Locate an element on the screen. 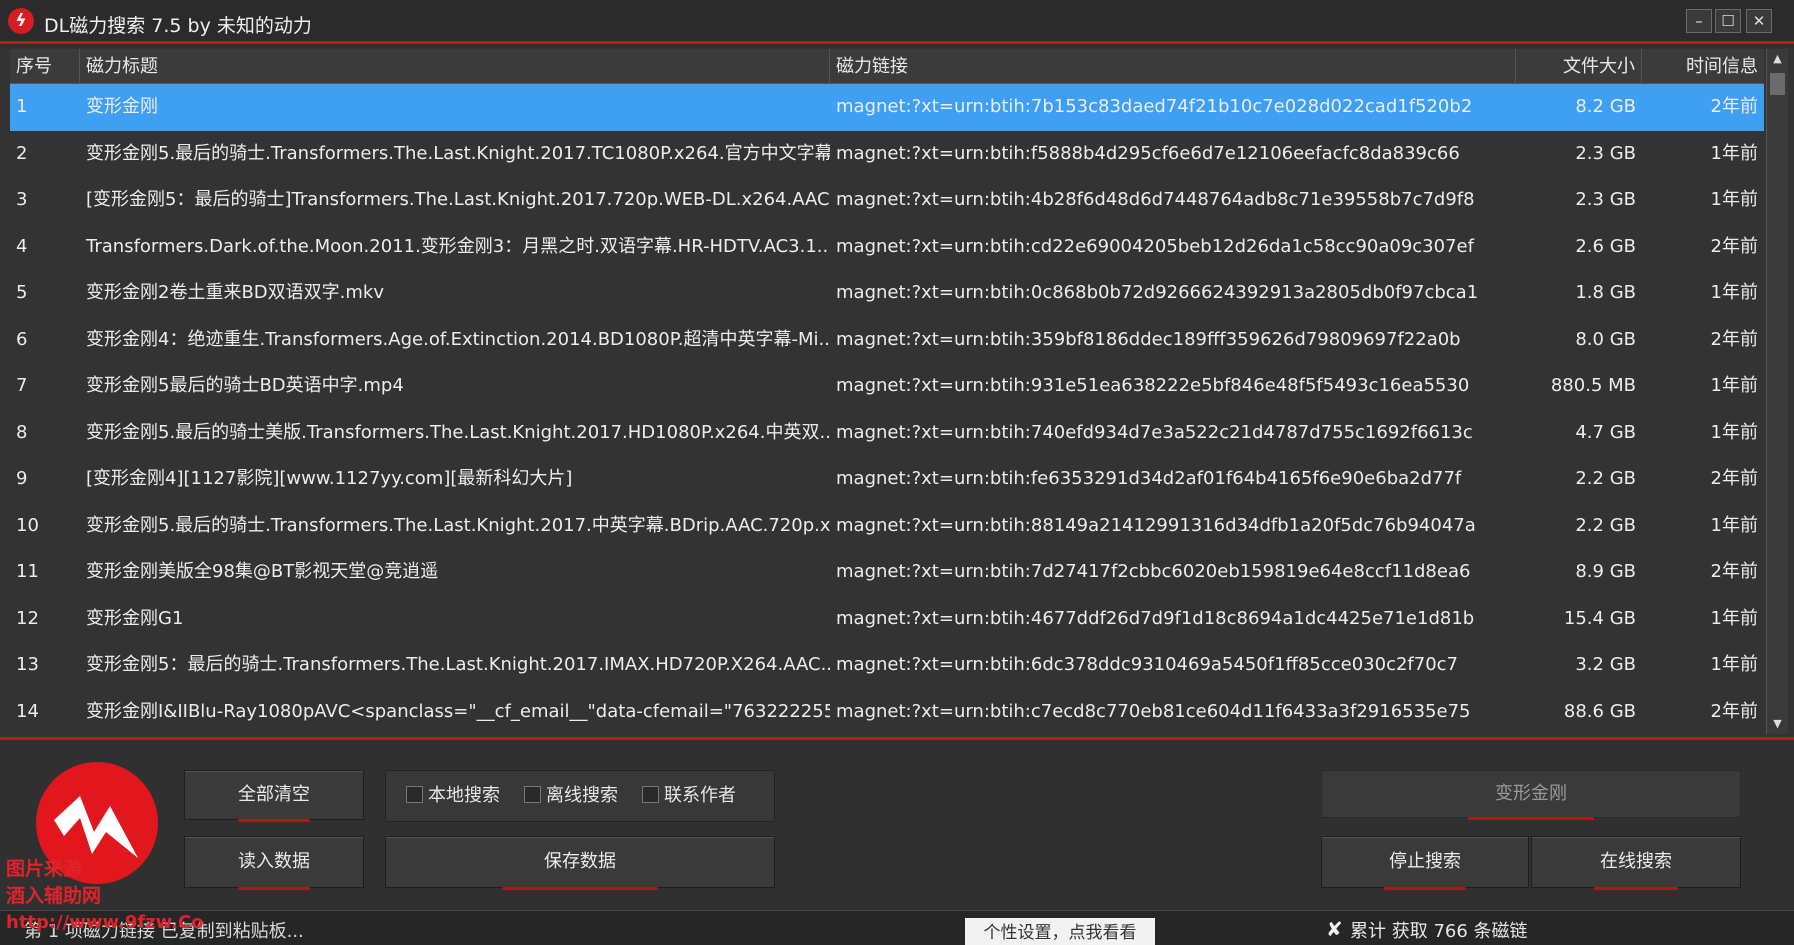  local-search-label: 本地搜索 is located at coordinates (464, 795).